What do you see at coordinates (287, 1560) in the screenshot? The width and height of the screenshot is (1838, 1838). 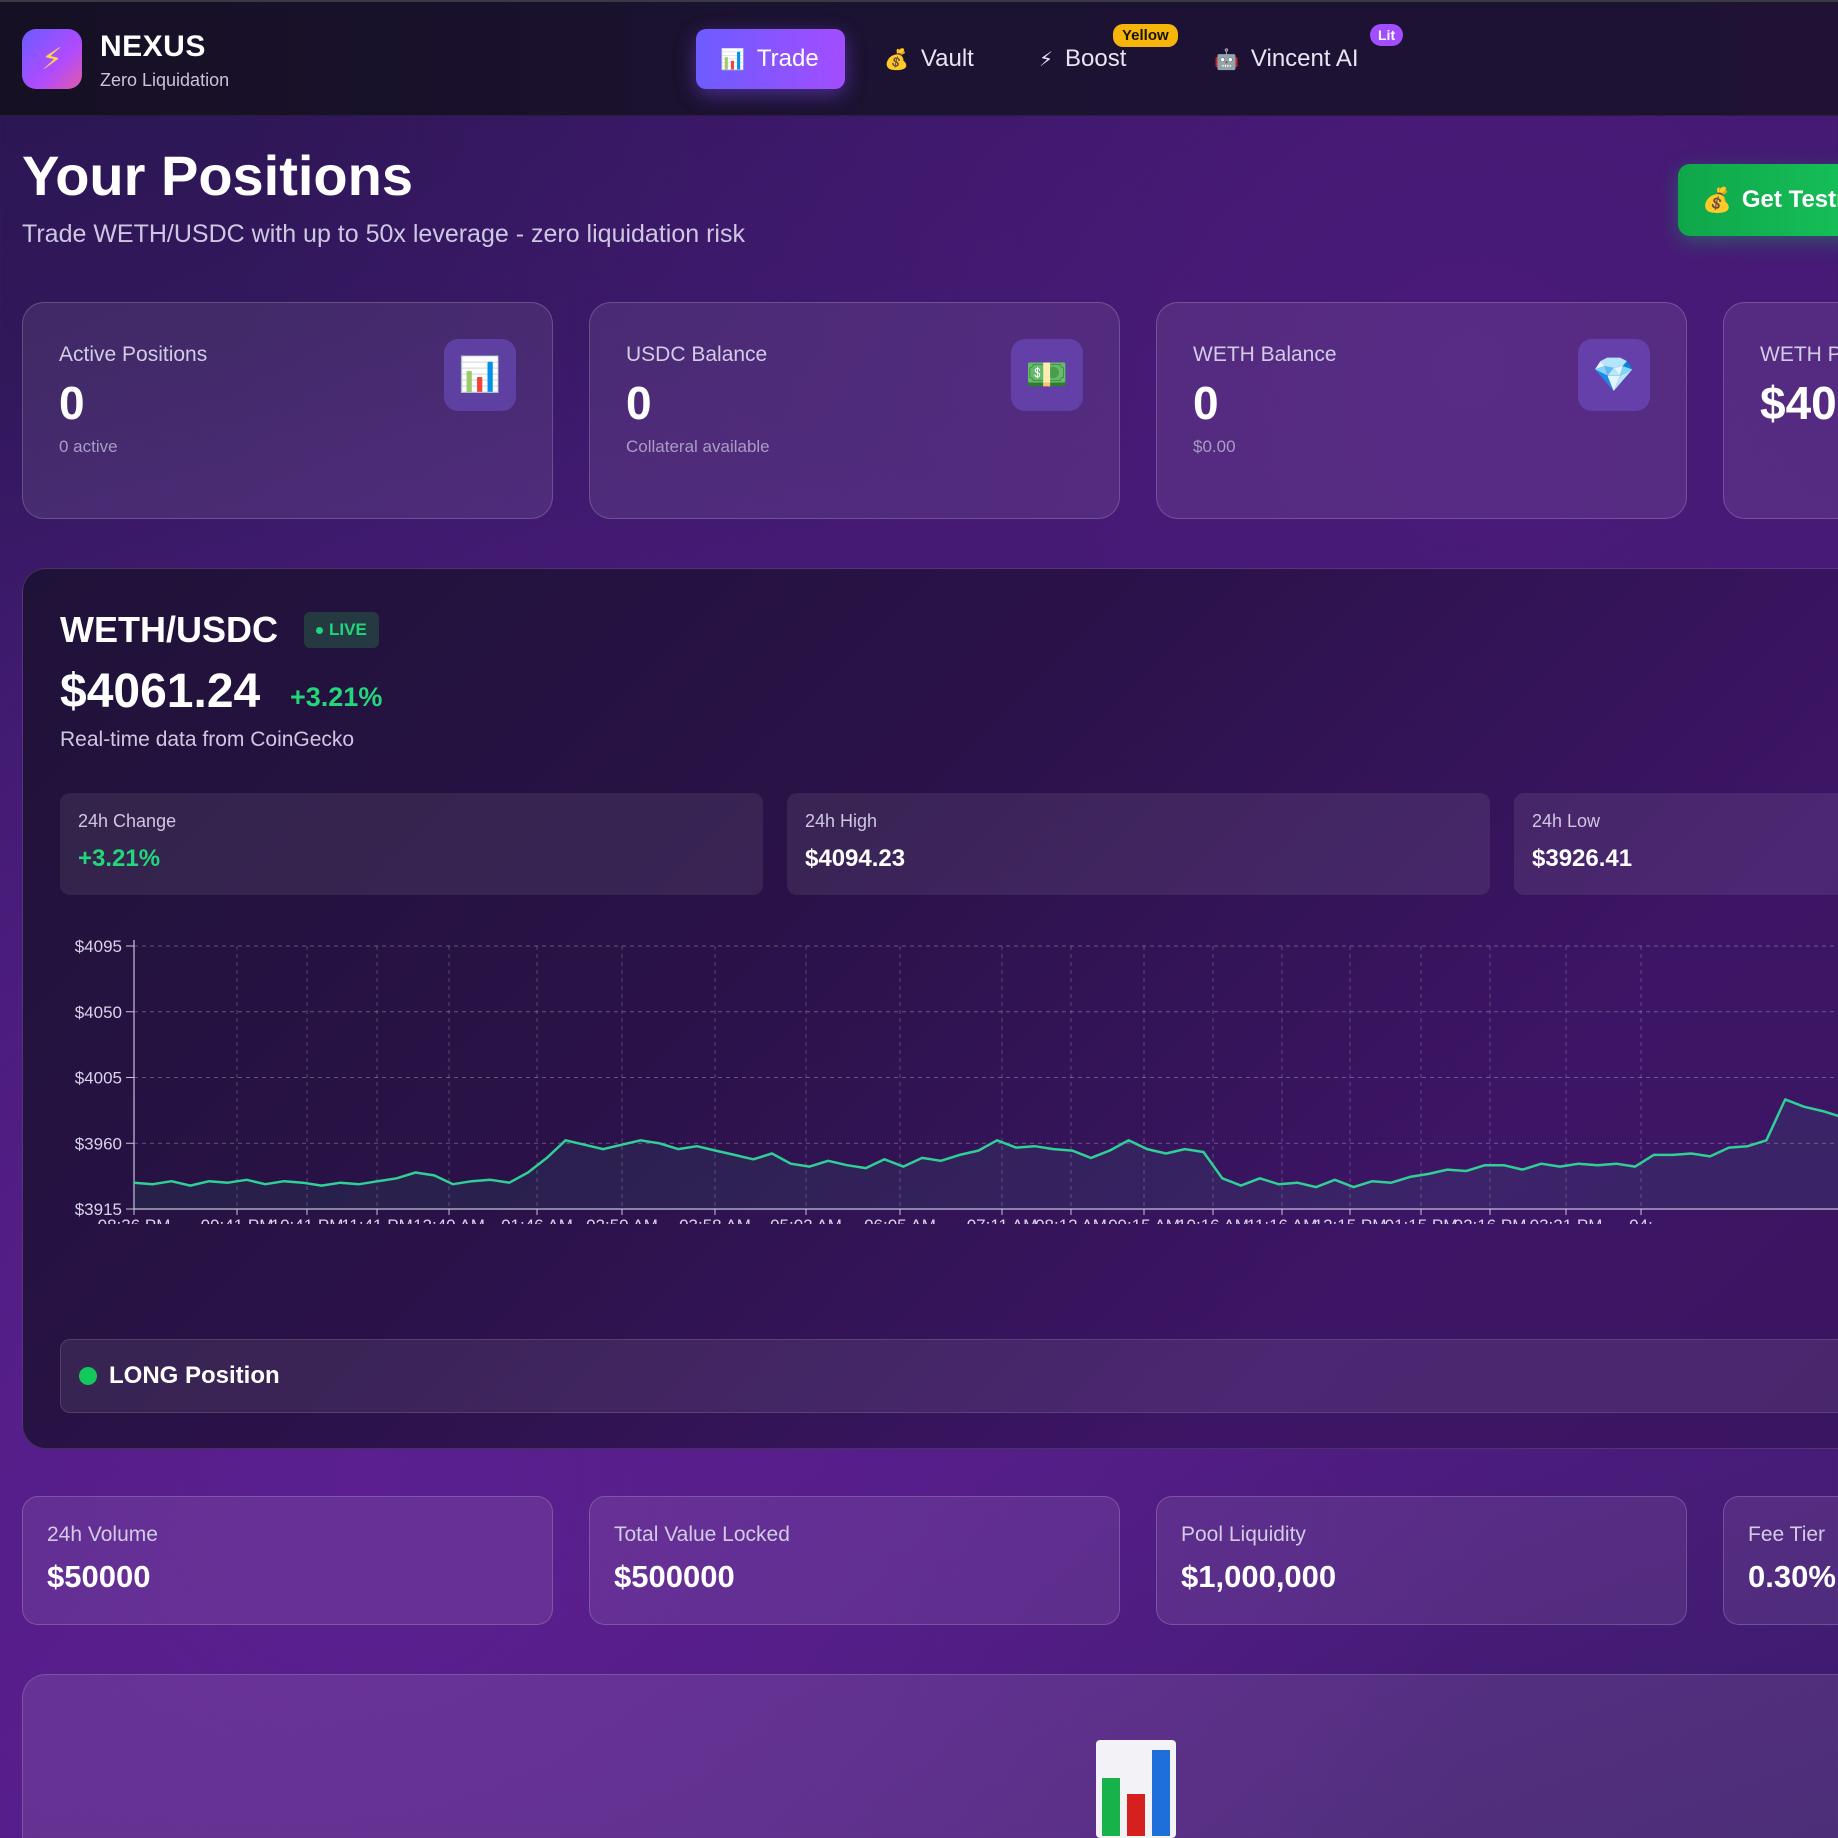 I see `stat-card-24h-volume: 24h Volume $50000` at bounding box center [287, 1560].